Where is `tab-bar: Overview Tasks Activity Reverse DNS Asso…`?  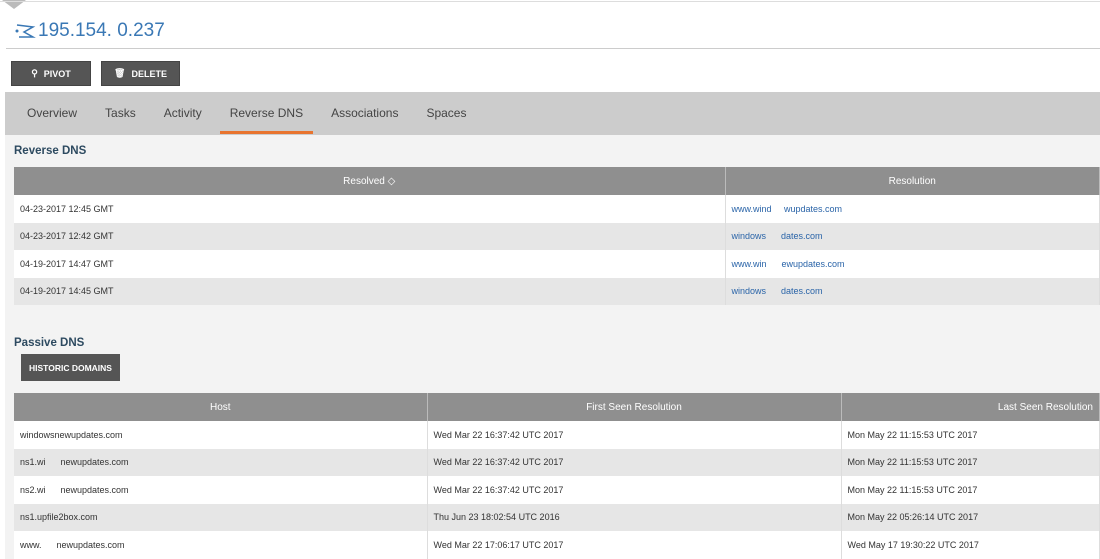 tab-bar: Overview Tasks Activity Reverse DNS Asso… is located at coordinates (552, 113).